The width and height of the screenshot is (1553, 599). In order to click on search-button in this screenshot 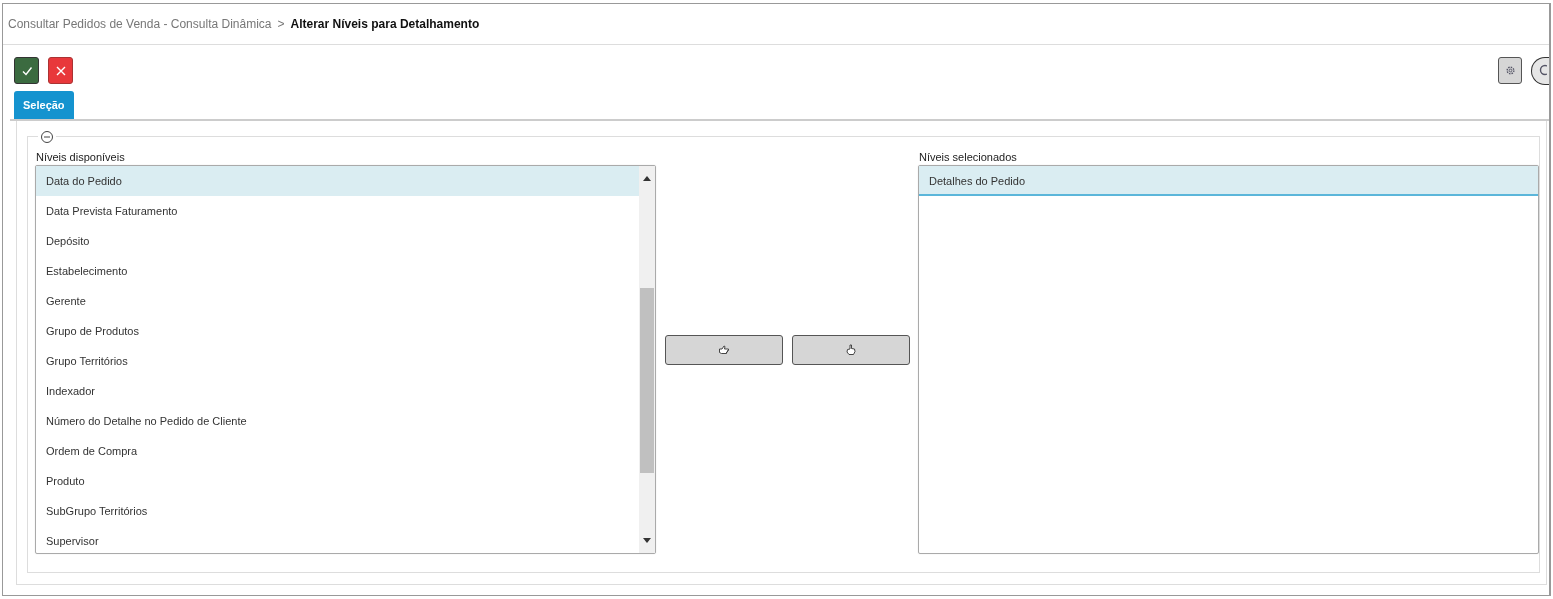, I will do `click(1540, 70)`.